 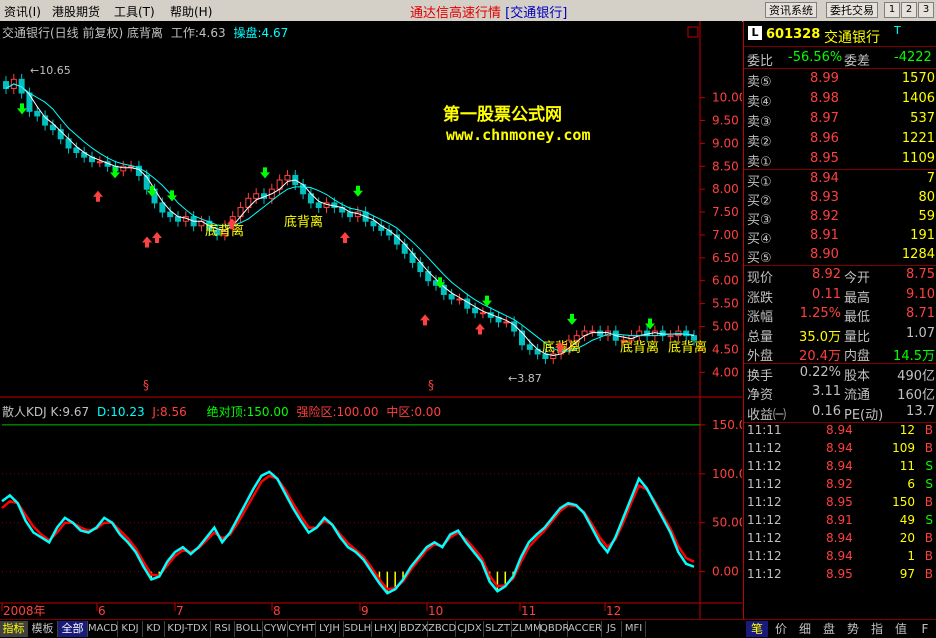 What do you see at coordinates (840, 449) in the screenshot?
I see `tick-row: 11:12 8.94 109 B` at bounding box center [840, 449].